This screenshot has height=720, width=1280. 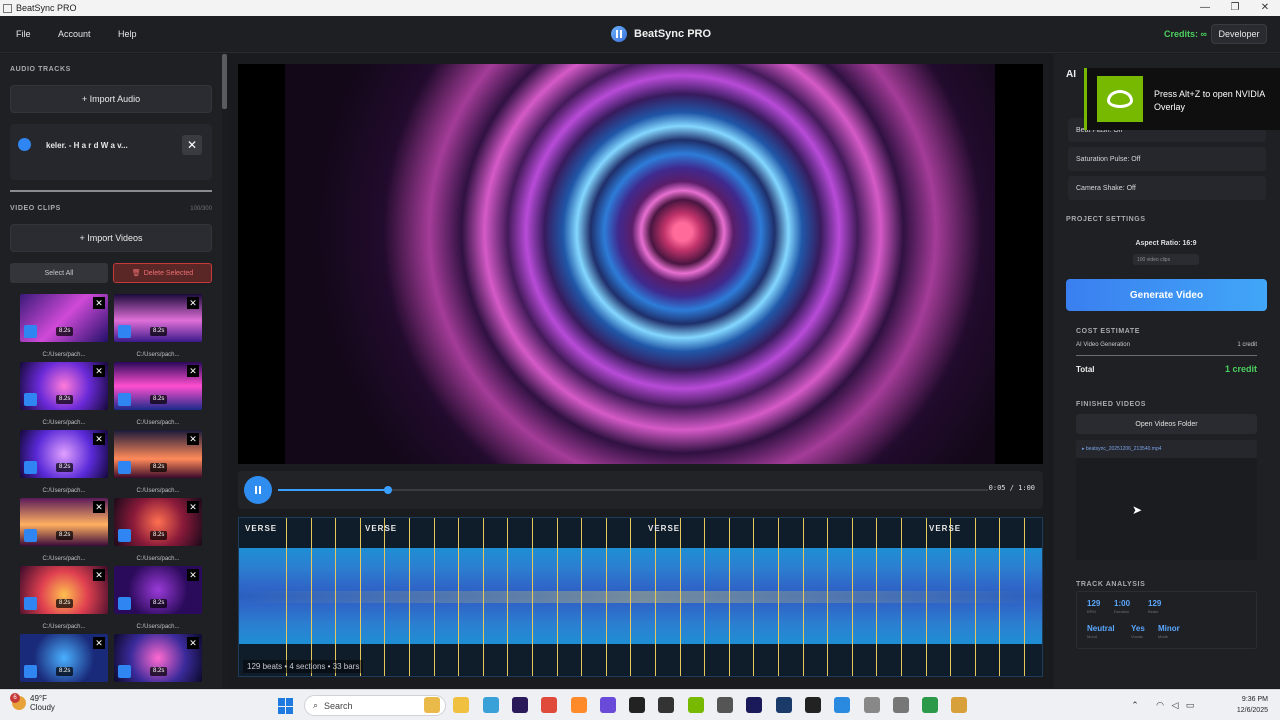 I want to click on firefox-icon, so click(x=578, y=705).